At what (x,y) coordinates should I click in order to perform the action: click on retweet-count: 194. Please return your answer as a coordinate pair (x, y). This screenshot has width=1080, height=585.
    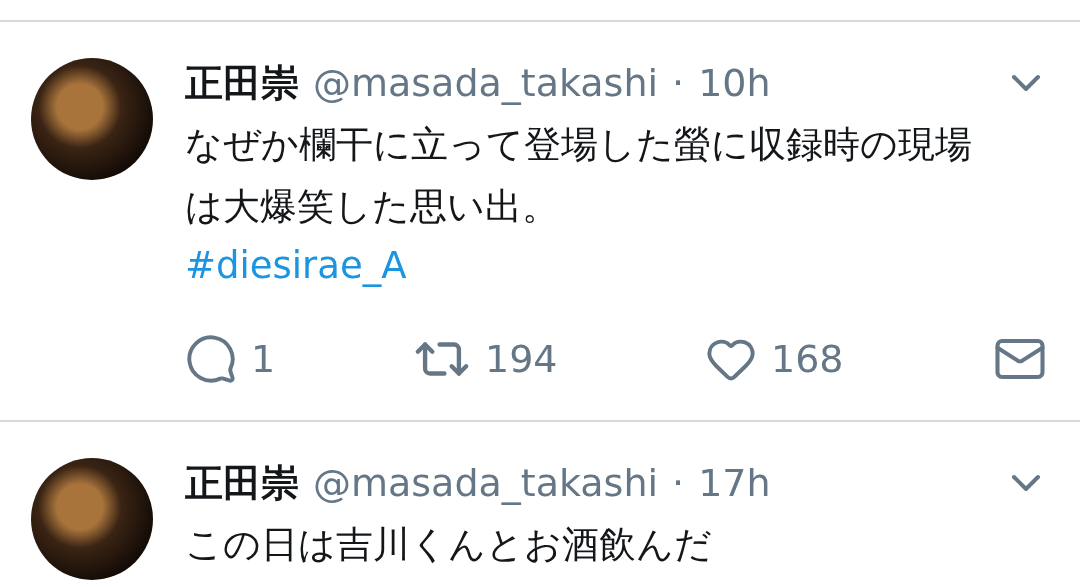
    Looking at the image, I should click on (521, 359).